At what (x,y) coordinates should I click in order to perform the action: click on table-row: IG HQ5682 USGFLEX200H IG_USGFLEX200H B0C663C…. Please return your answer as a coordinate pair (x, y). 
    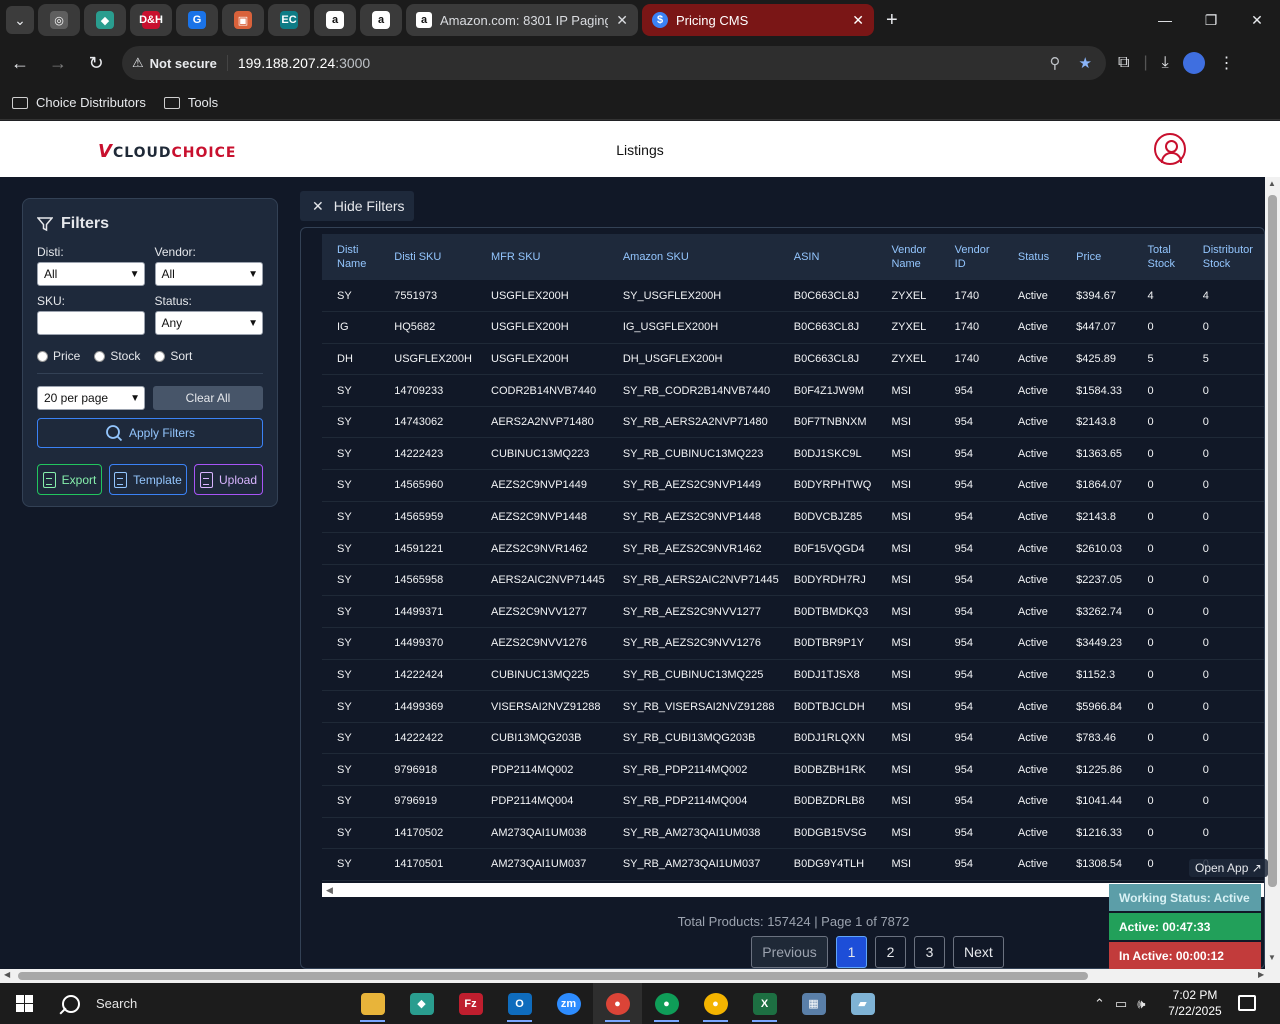
    Looking at the image, I should click on (793, 327).